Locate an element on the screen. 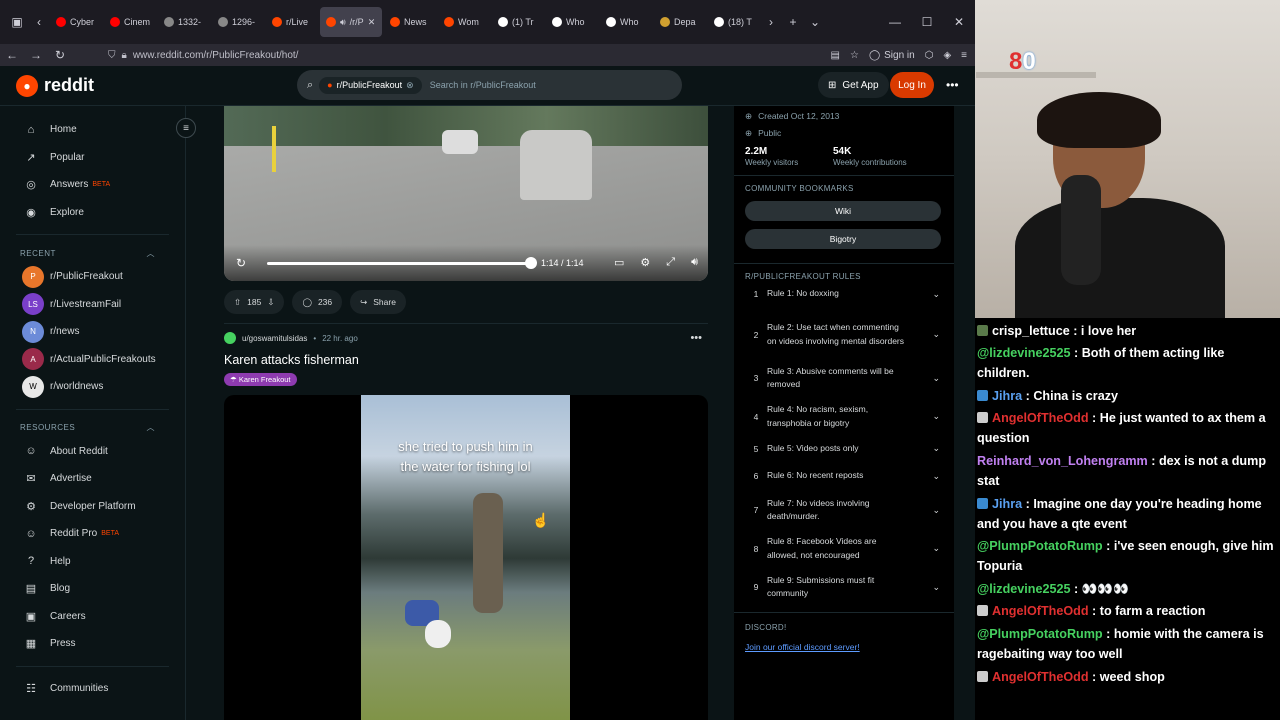 The width and height of the screenshot is (1280, 720). video-progress-track is located at coordinates (399, 263).